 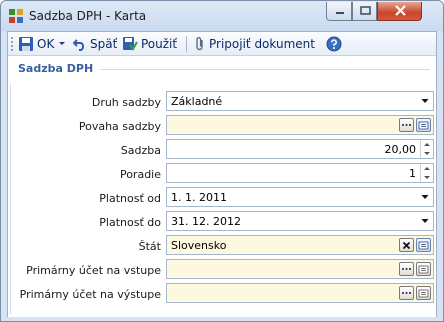 What do you see at coordinates (130, 222) in the screenshot?
I see `platnost-do-label: Platnosť do` at bounding box center [130, 222].